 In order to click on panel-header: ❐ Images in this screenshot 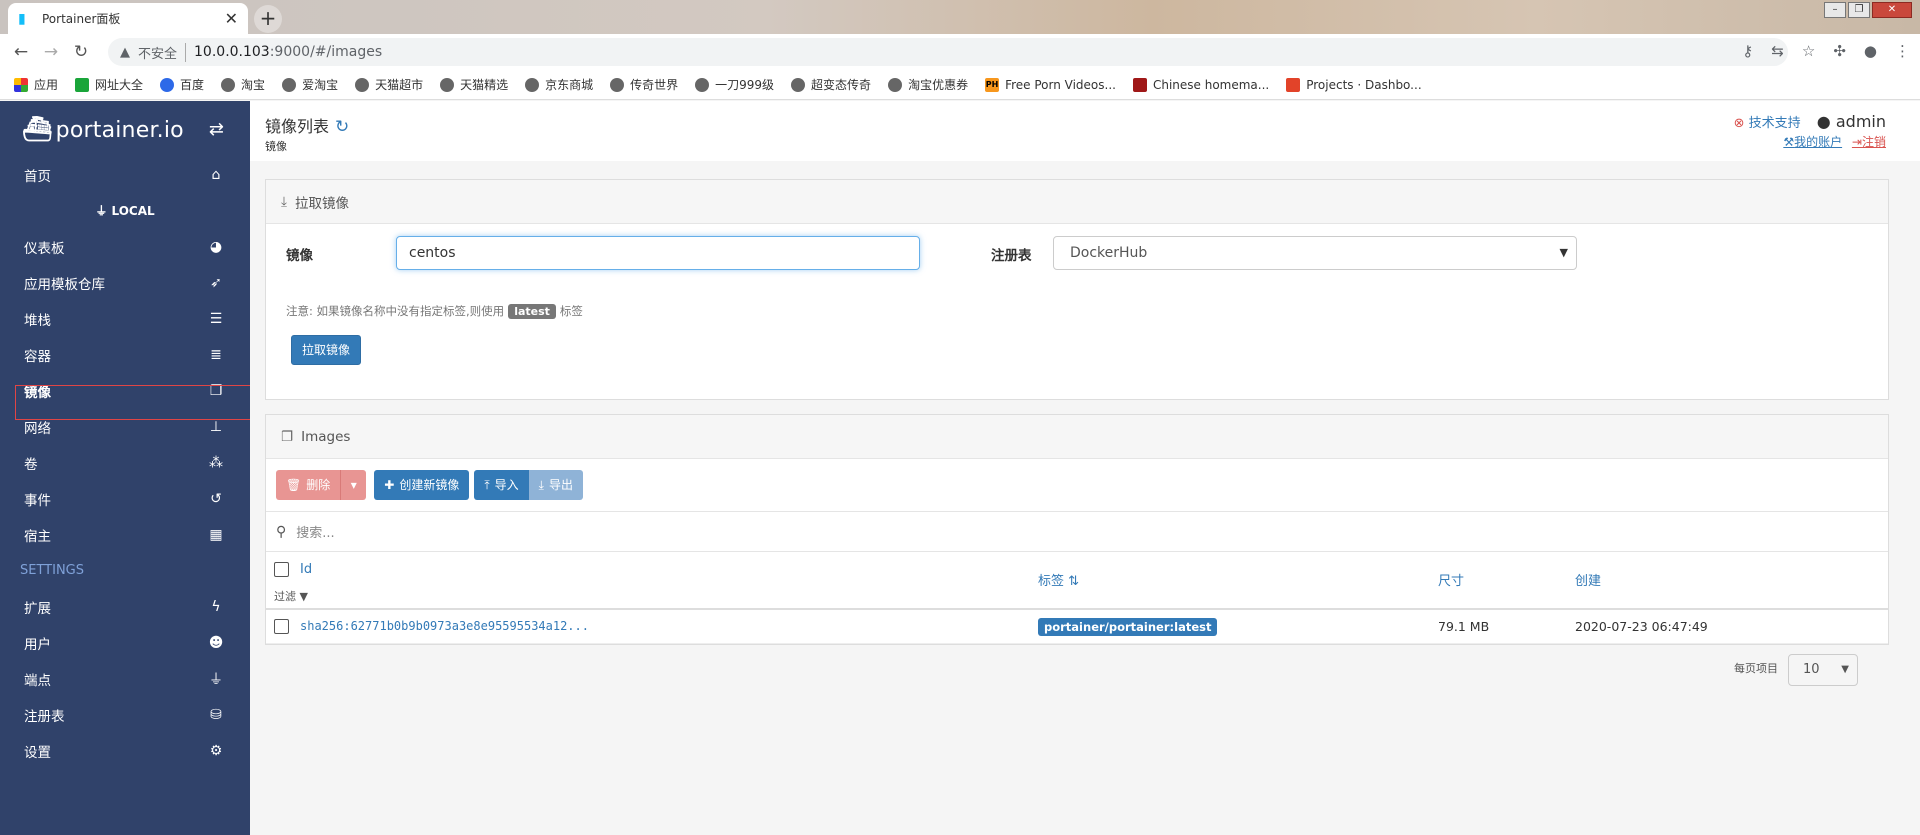, I will do `click(1077, 437)`.